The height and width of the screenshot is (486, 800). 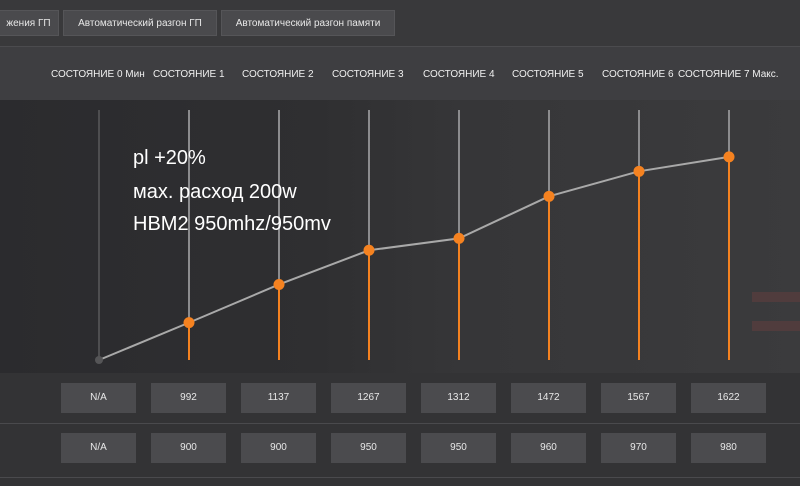 What do you see at coordinates (189, 74) in the screenshot?
I see `state-label-1: СОСТОЯНИЕ 1` at bounding box center [189, 74].